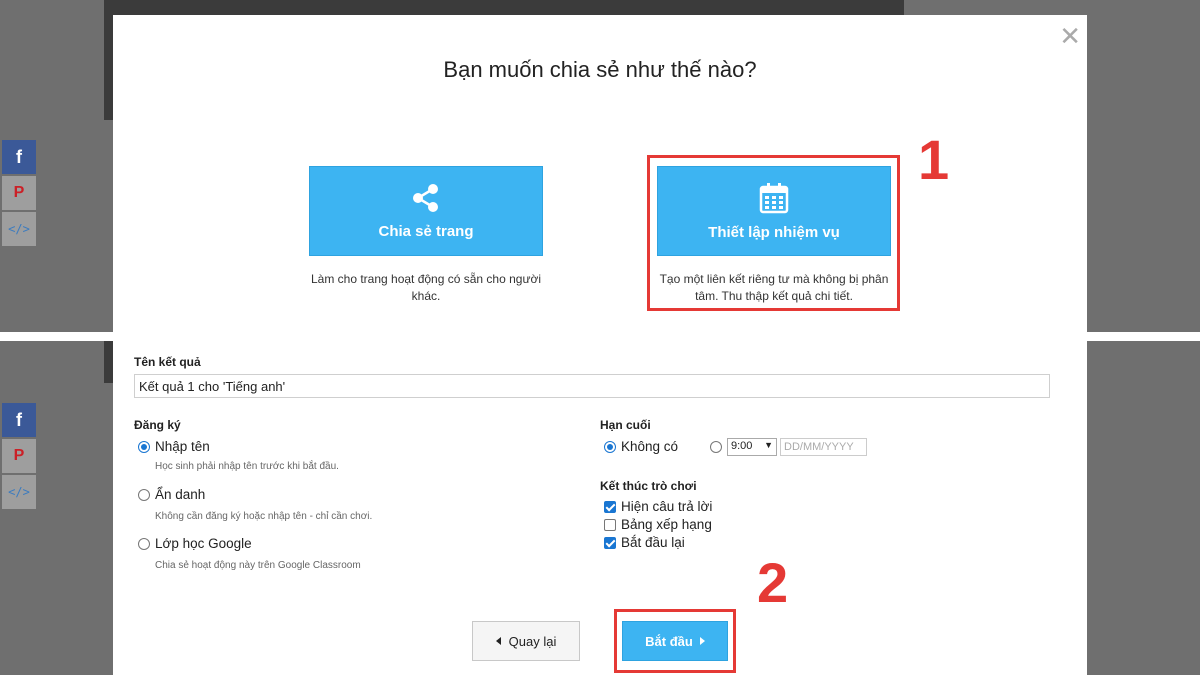 The width and height of the screenshot is (1200, 675). I want to click on dialog-title: Bạn muốn chia sẻ như thế nào?, so click(600, 69).